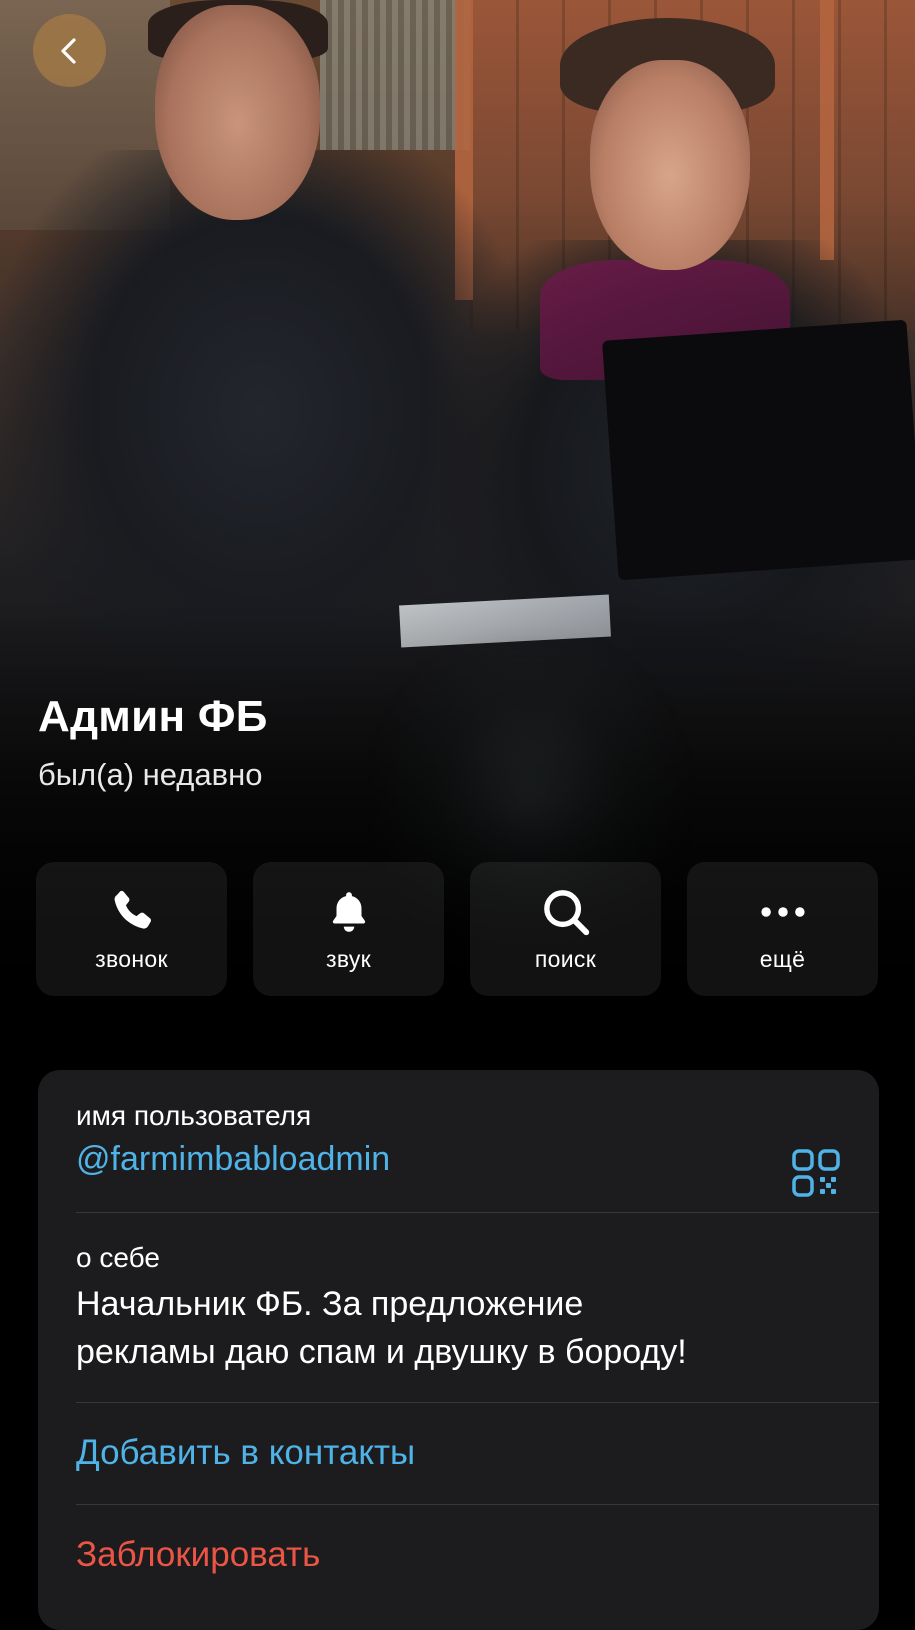 This screenshot has width=915, height=1630. What do you see at coordinates (150, 774) in the screenshot?
I see `profile-status: был(а) недавно` at bounding box center [150, 774].